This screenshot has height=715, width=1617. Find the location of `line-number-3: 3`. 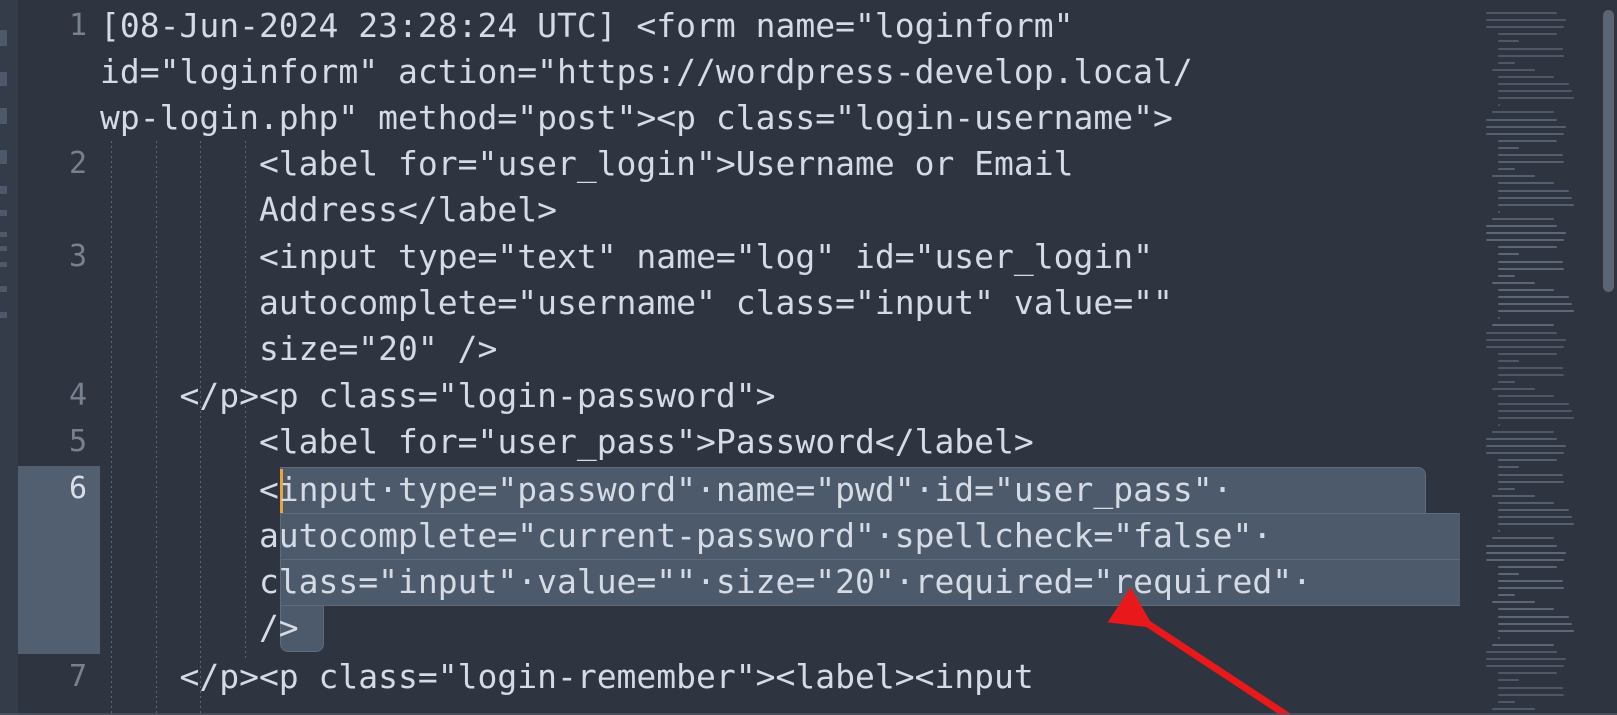

line-number-3: 3 is located at coordinates (77, 256).